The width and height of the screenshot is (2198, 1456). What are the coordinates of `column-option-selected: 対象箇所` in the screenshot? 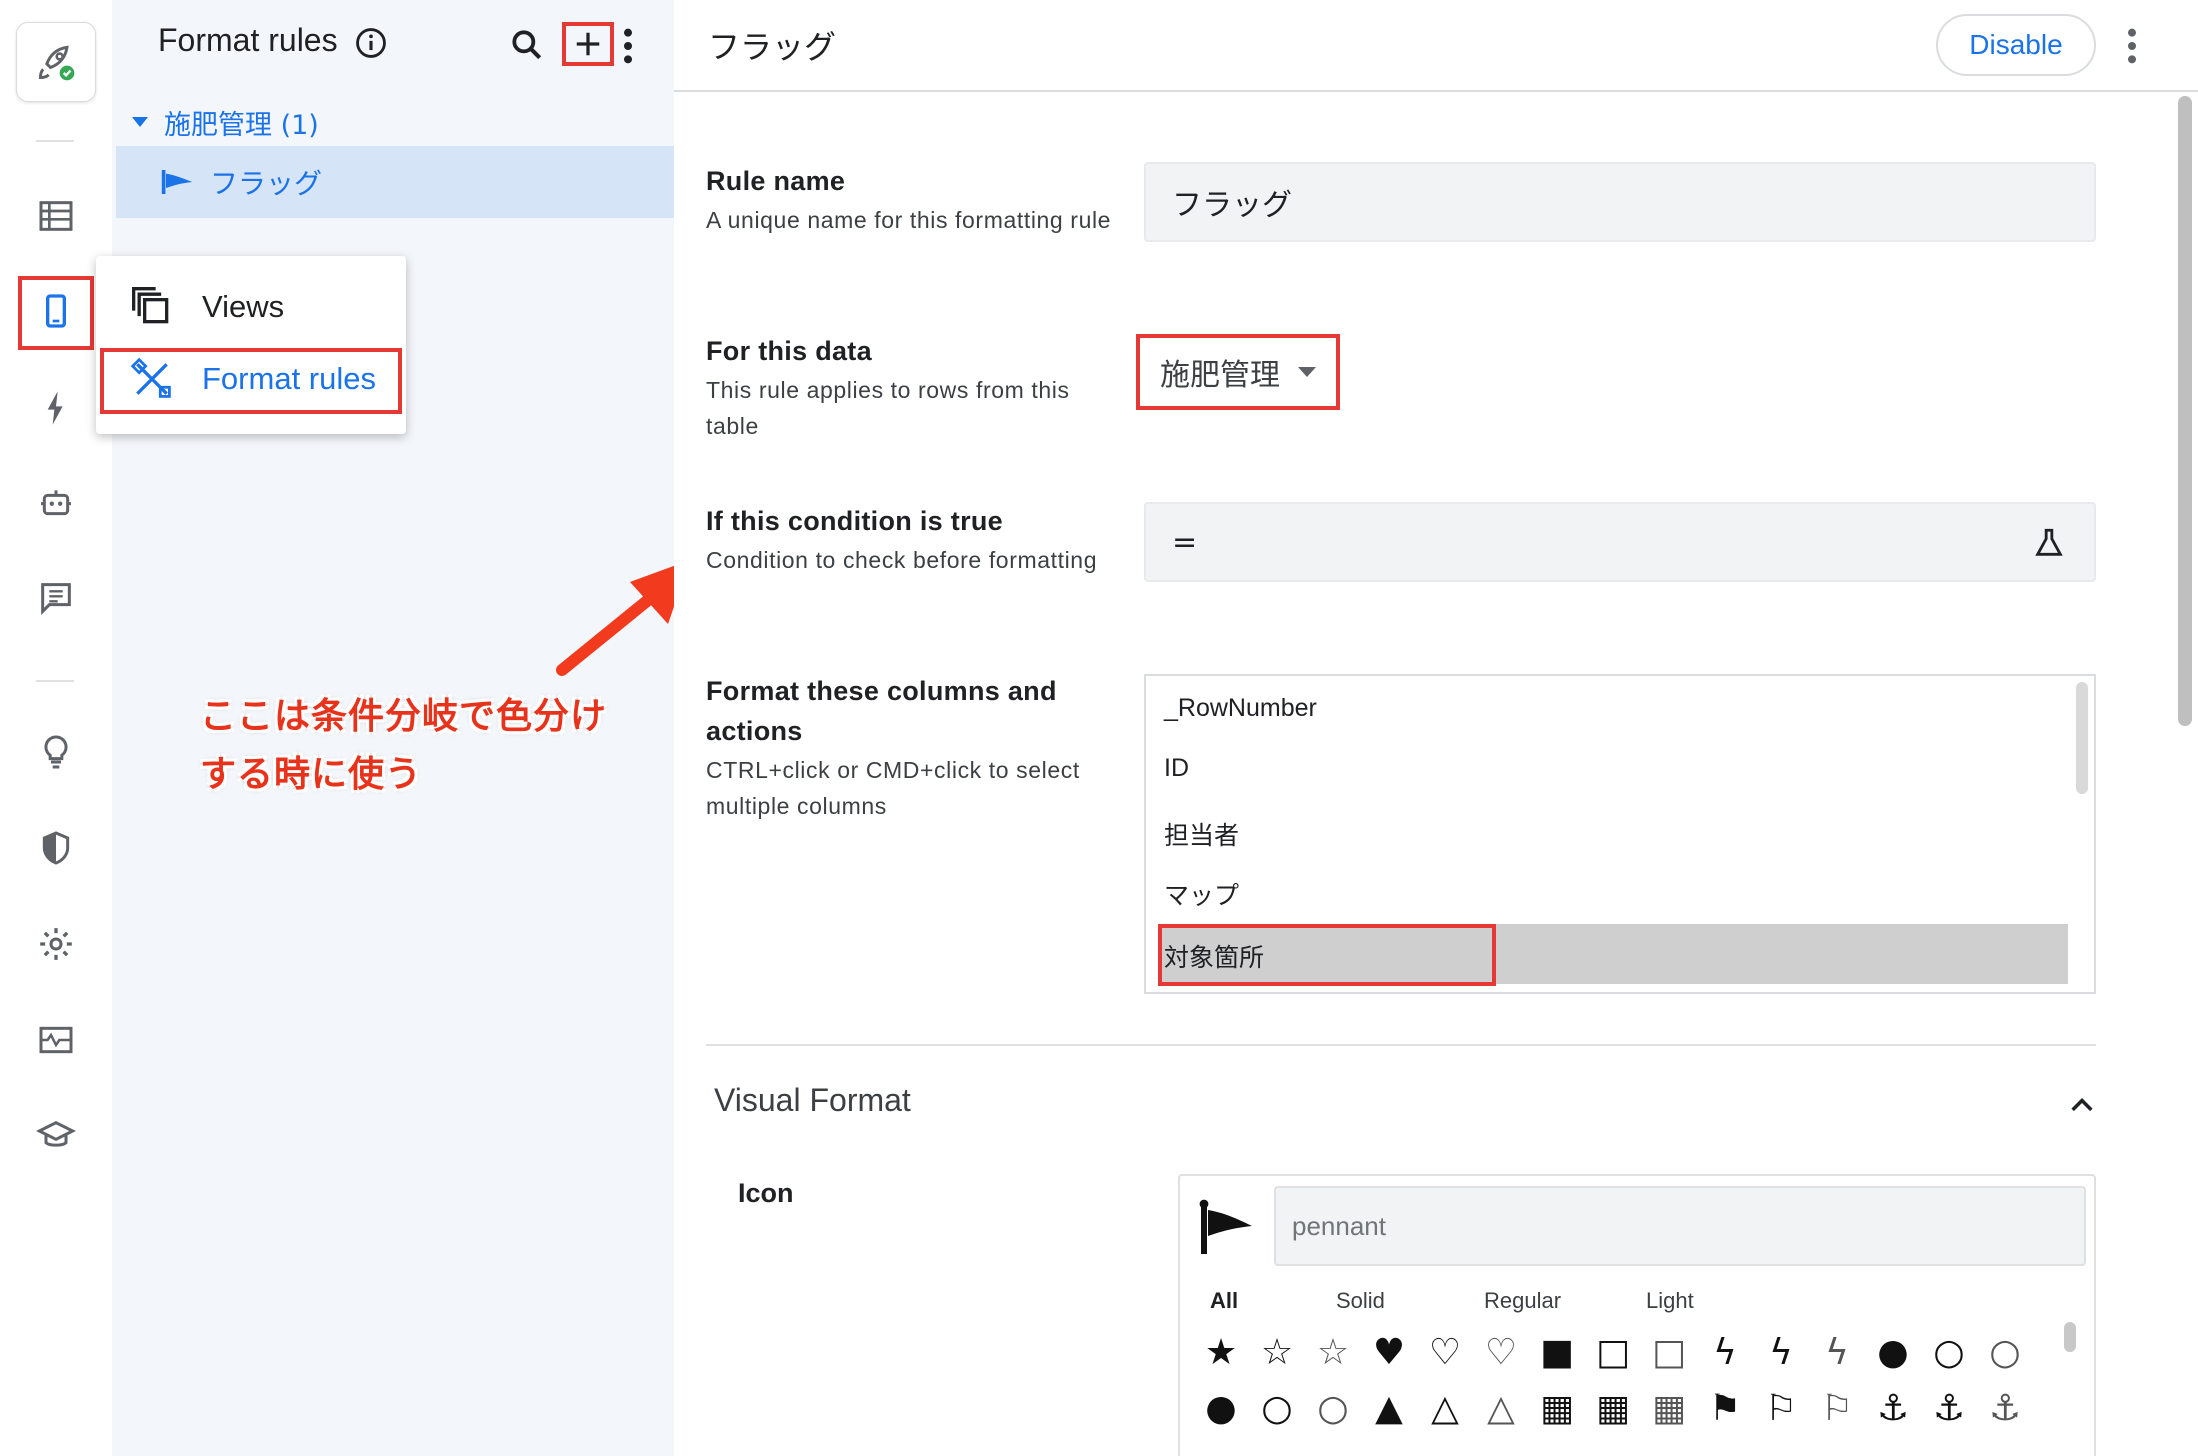 It's located at (1214, 956).